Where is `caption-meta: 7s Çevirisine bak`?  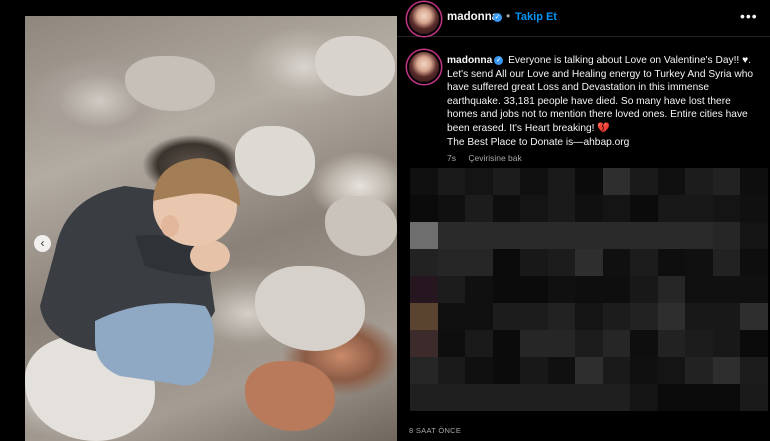
caption-meta: 7s Çevirisine bak is located at coordinates (484, 158).